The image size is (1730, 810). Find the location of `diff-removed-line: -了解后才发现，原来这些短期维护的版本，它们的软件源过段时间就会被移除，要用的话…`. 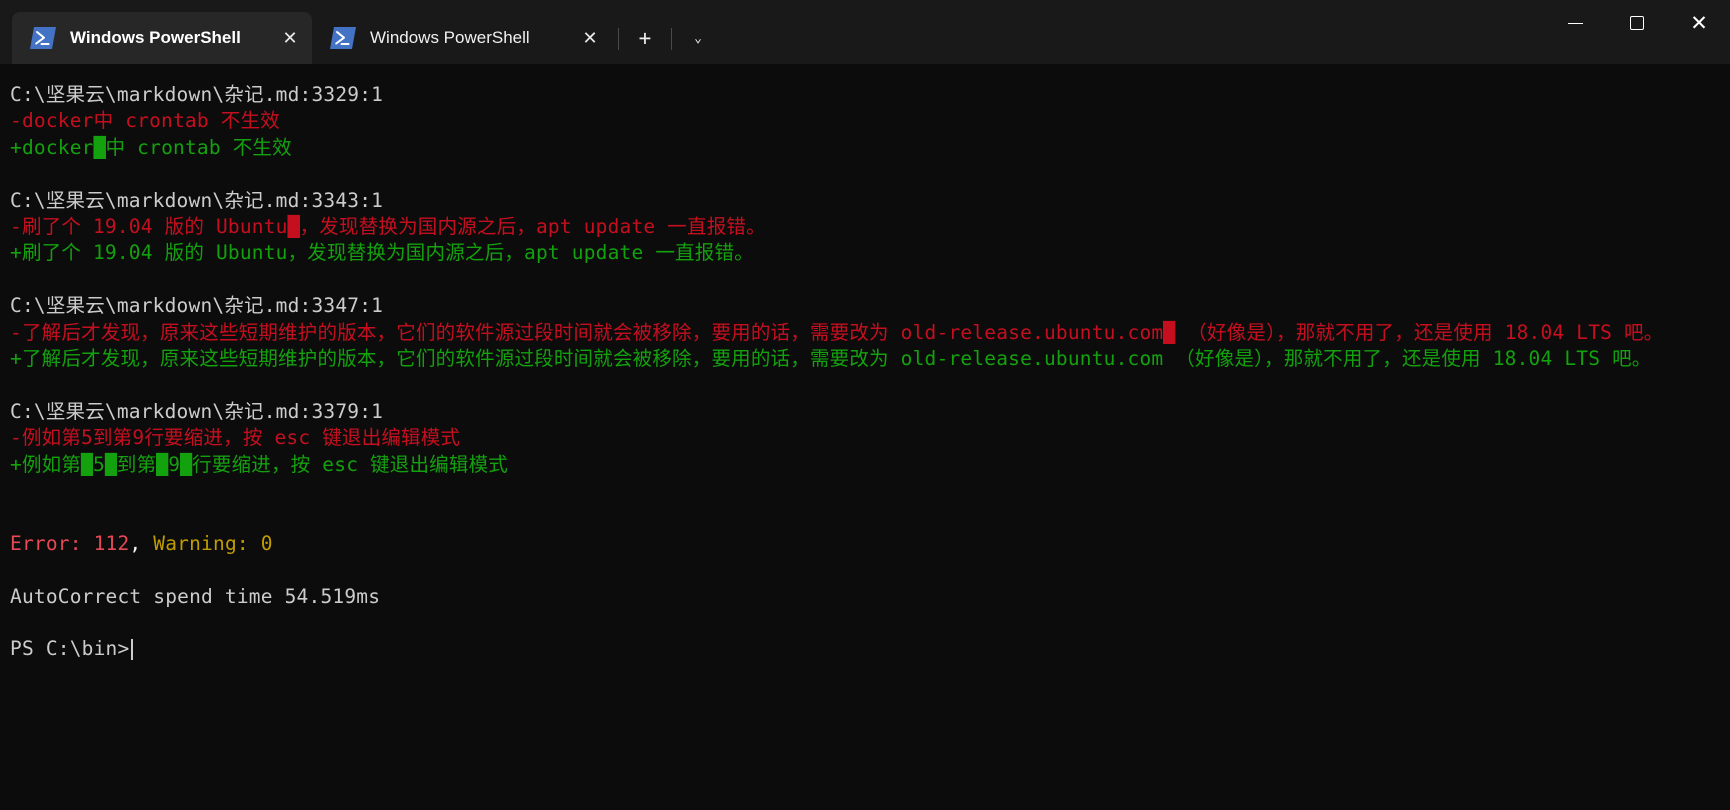

diff-removed-line: -了解后才发现，原来这些短期维护的版本，它们的软件源过段时间就会被移除，要用的话… is located at coordinates (864, 333).